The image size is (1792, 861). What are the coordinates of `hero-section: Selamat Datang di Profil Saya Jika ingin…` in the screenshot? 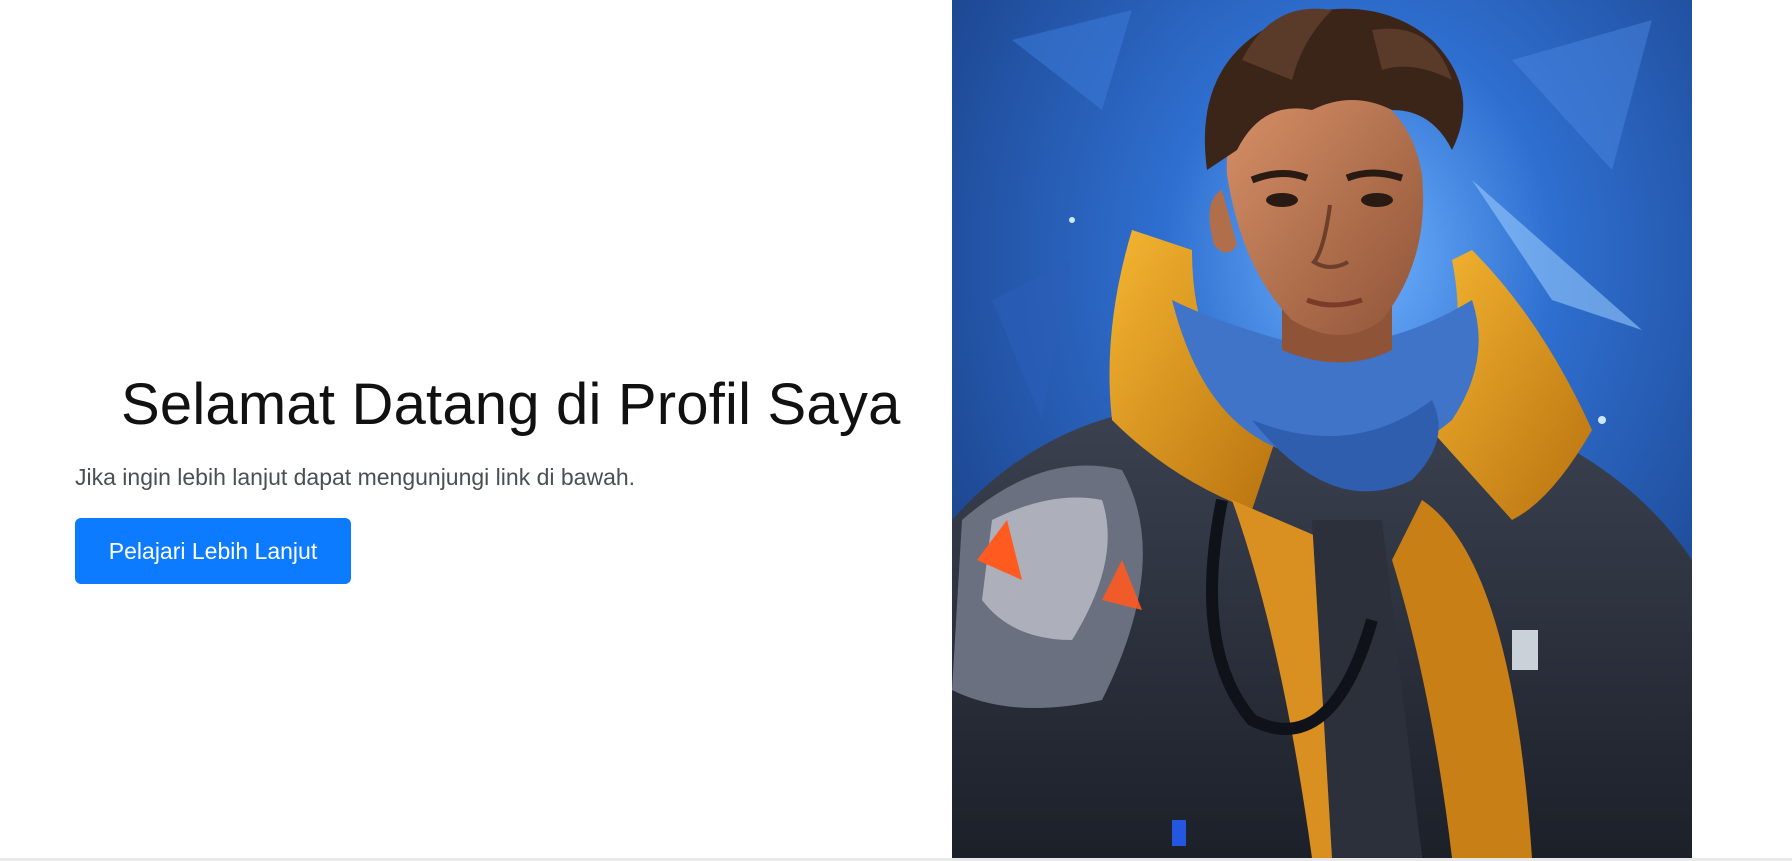 It's located at (505, 477).